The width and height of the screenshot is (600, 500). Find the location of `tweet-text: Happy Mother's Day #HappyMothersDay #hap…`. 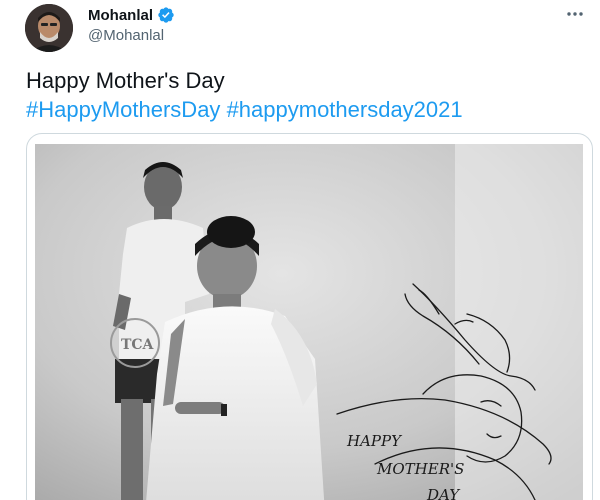

tweet-text: Happy Mother's Day #HappyMothersDay #hap… is located at coordinates (244, 95).